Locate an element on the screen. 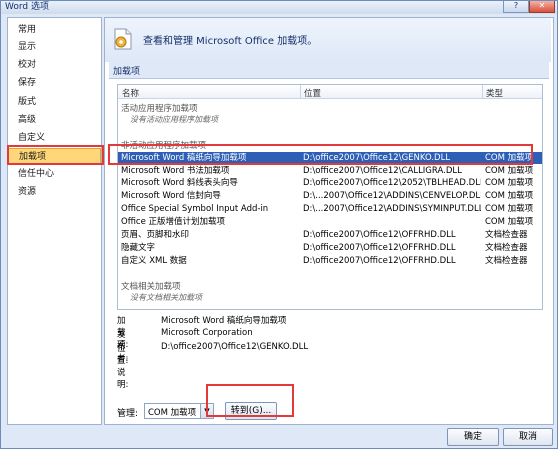  title-bar: Word 选项 ? ✕ is located at coordinates (279, 7).